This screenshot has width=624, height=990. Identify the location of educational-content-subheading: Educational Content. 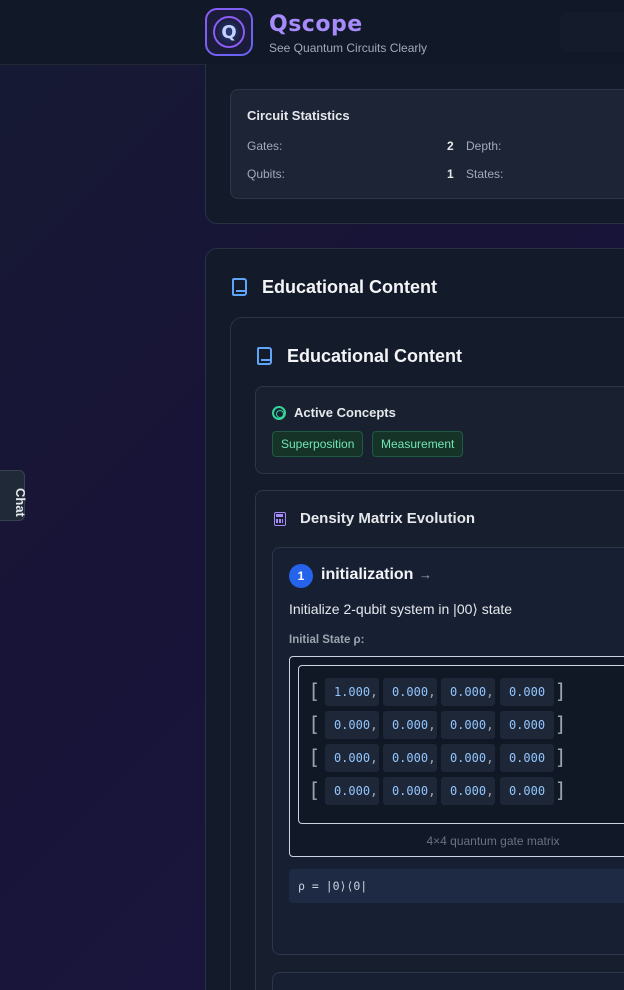
(374, 356).